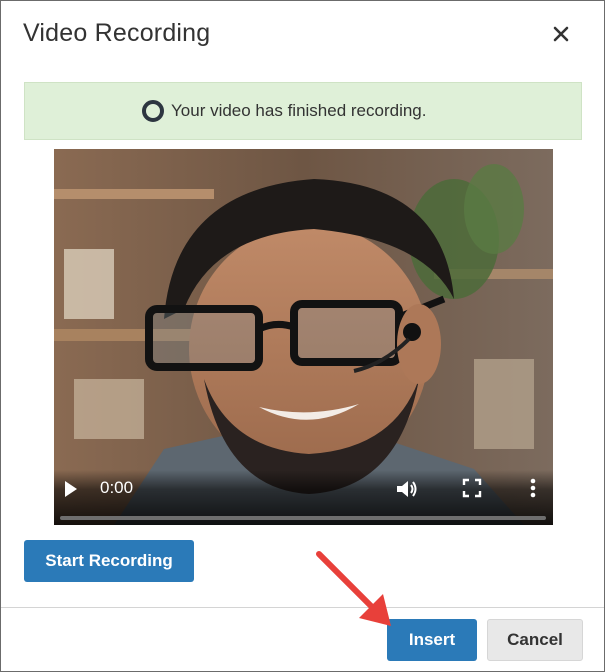 Image resolution: width=605 pixels, height=672 pixels. I want to click on start-recording-button: Start Recording, so click(109, 561).